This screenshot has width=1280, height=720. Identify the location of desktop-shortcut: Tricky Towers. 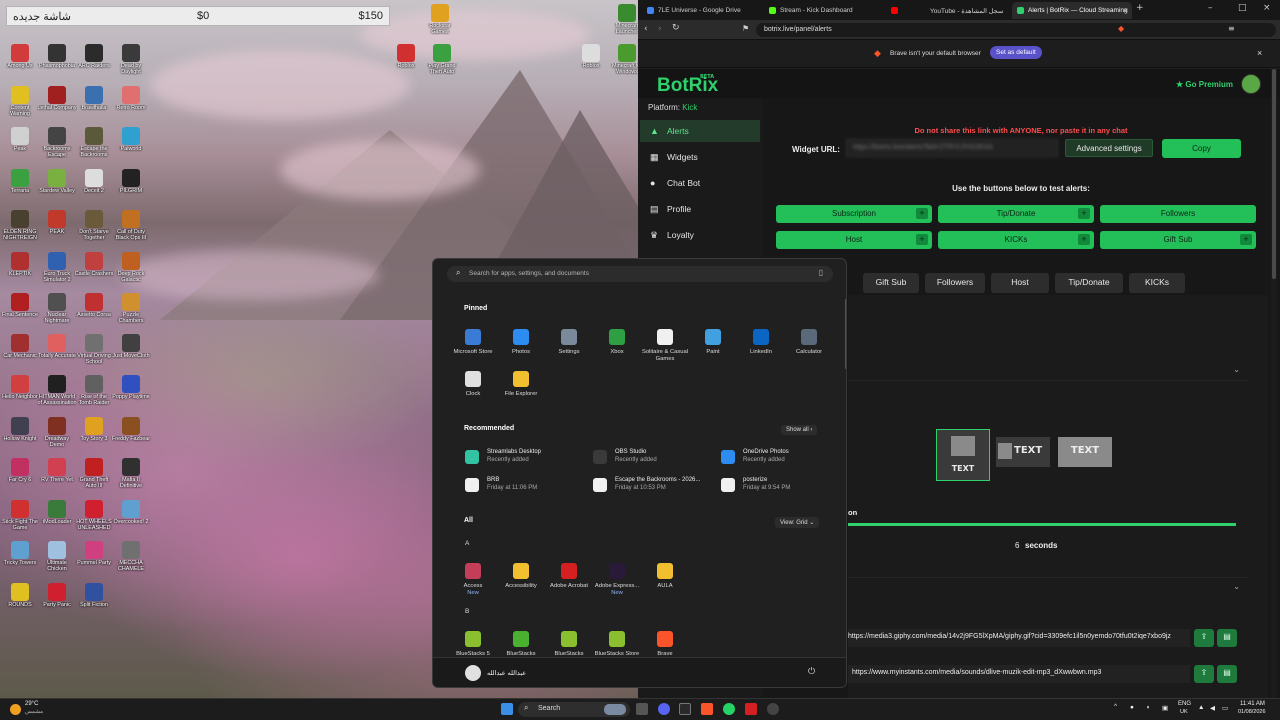
(20, 556).